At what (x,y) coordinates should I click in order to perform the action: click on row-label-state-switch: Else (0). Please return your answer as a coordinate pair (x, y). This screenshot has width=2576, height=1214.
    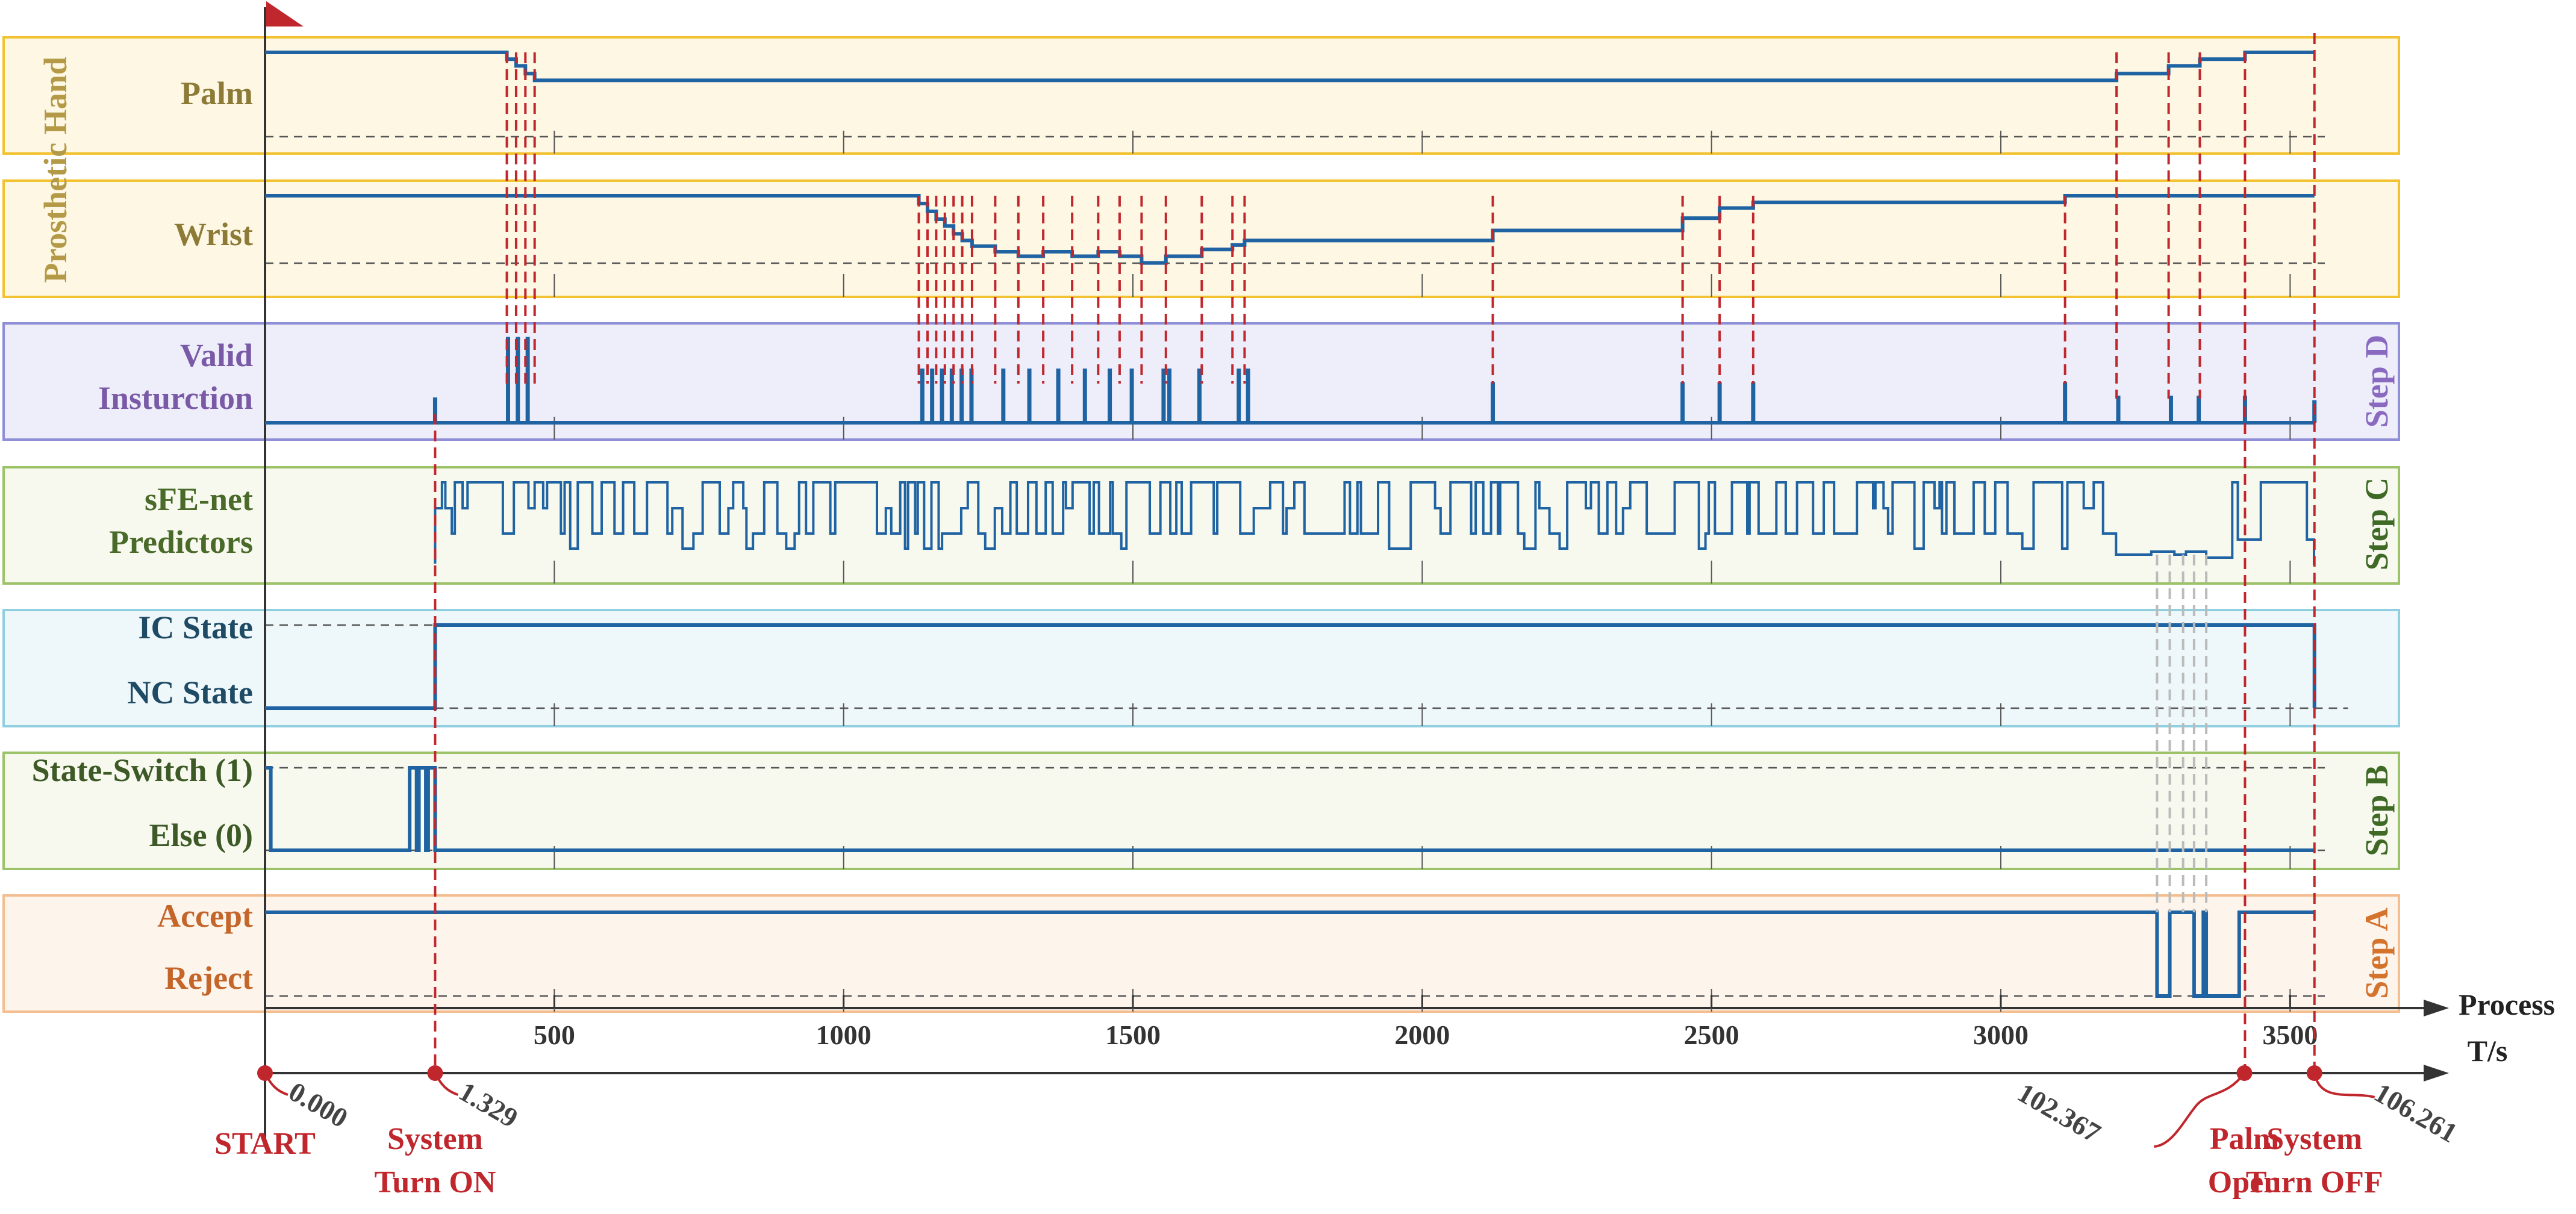
    Looking at the image, I should click on (201, 835).